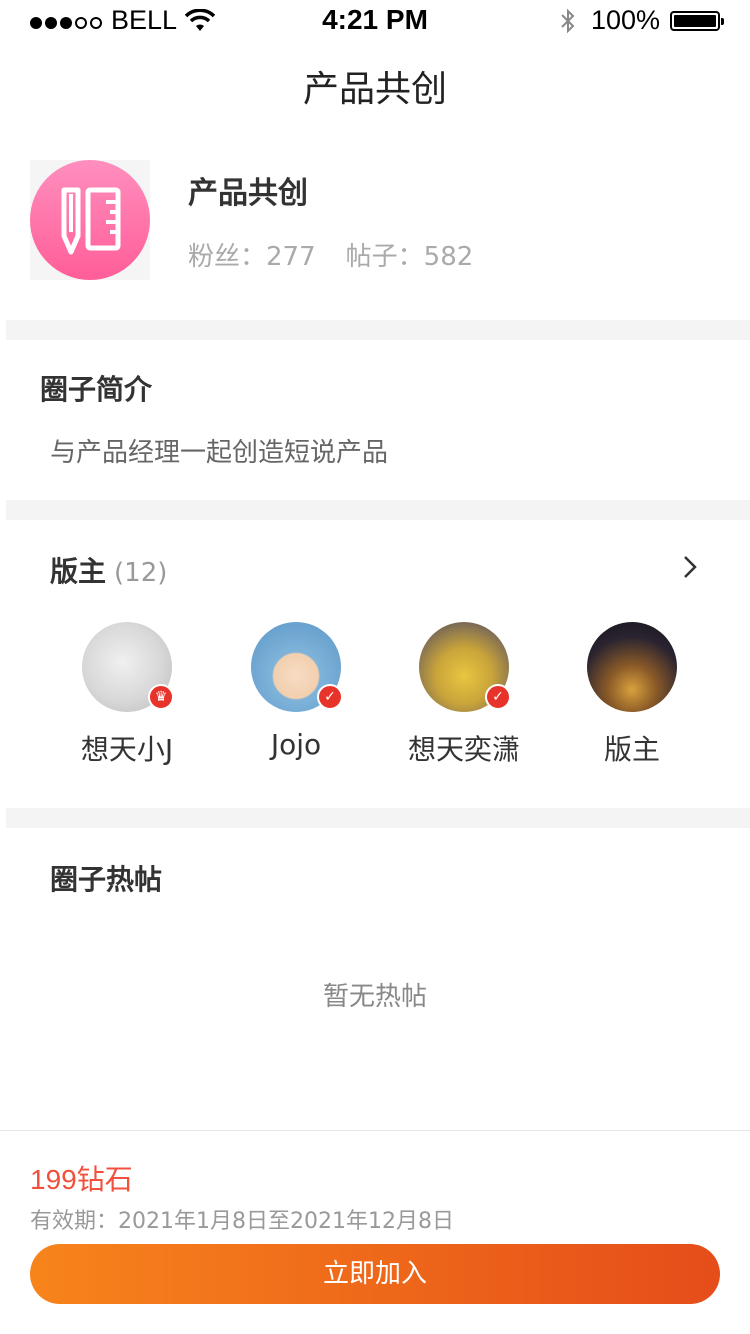  I want to click on avatar: ♛, so click(128, 667).